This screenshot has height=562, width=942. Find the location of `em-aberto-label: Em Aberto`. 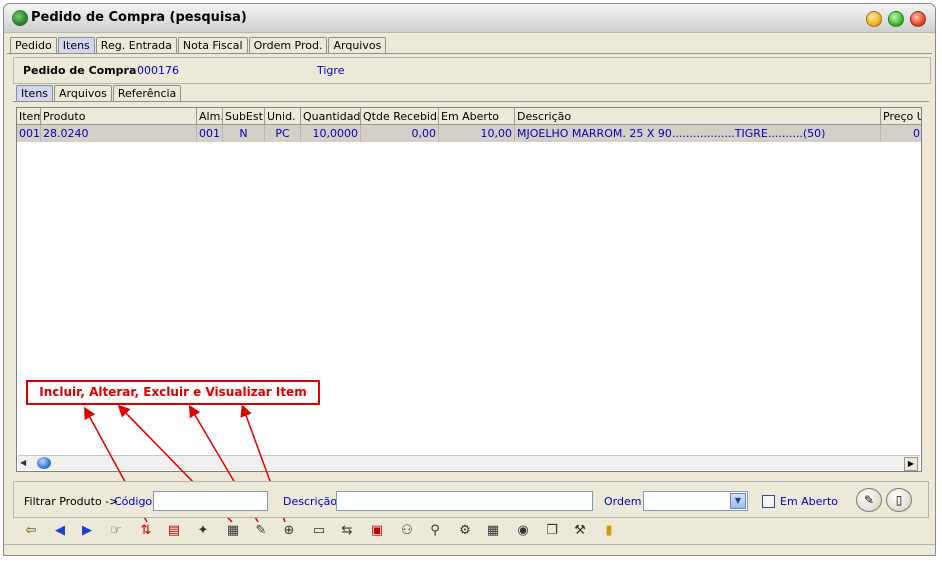

em-aberto-label: Em Aberto is located at coordinates (809, 501).